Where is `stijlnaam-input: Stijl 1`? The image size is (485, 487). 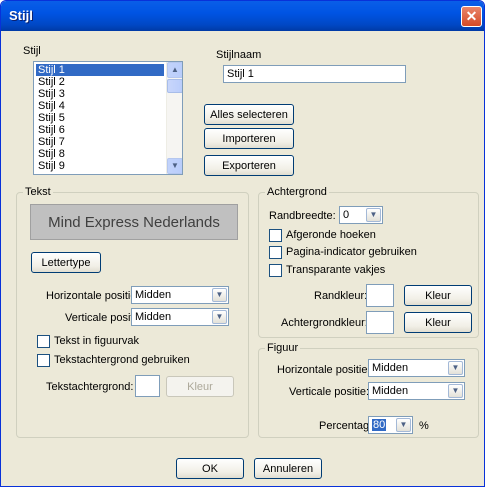
stijlnaam-input: Stijl 1 is located at coordinates (314, 74).